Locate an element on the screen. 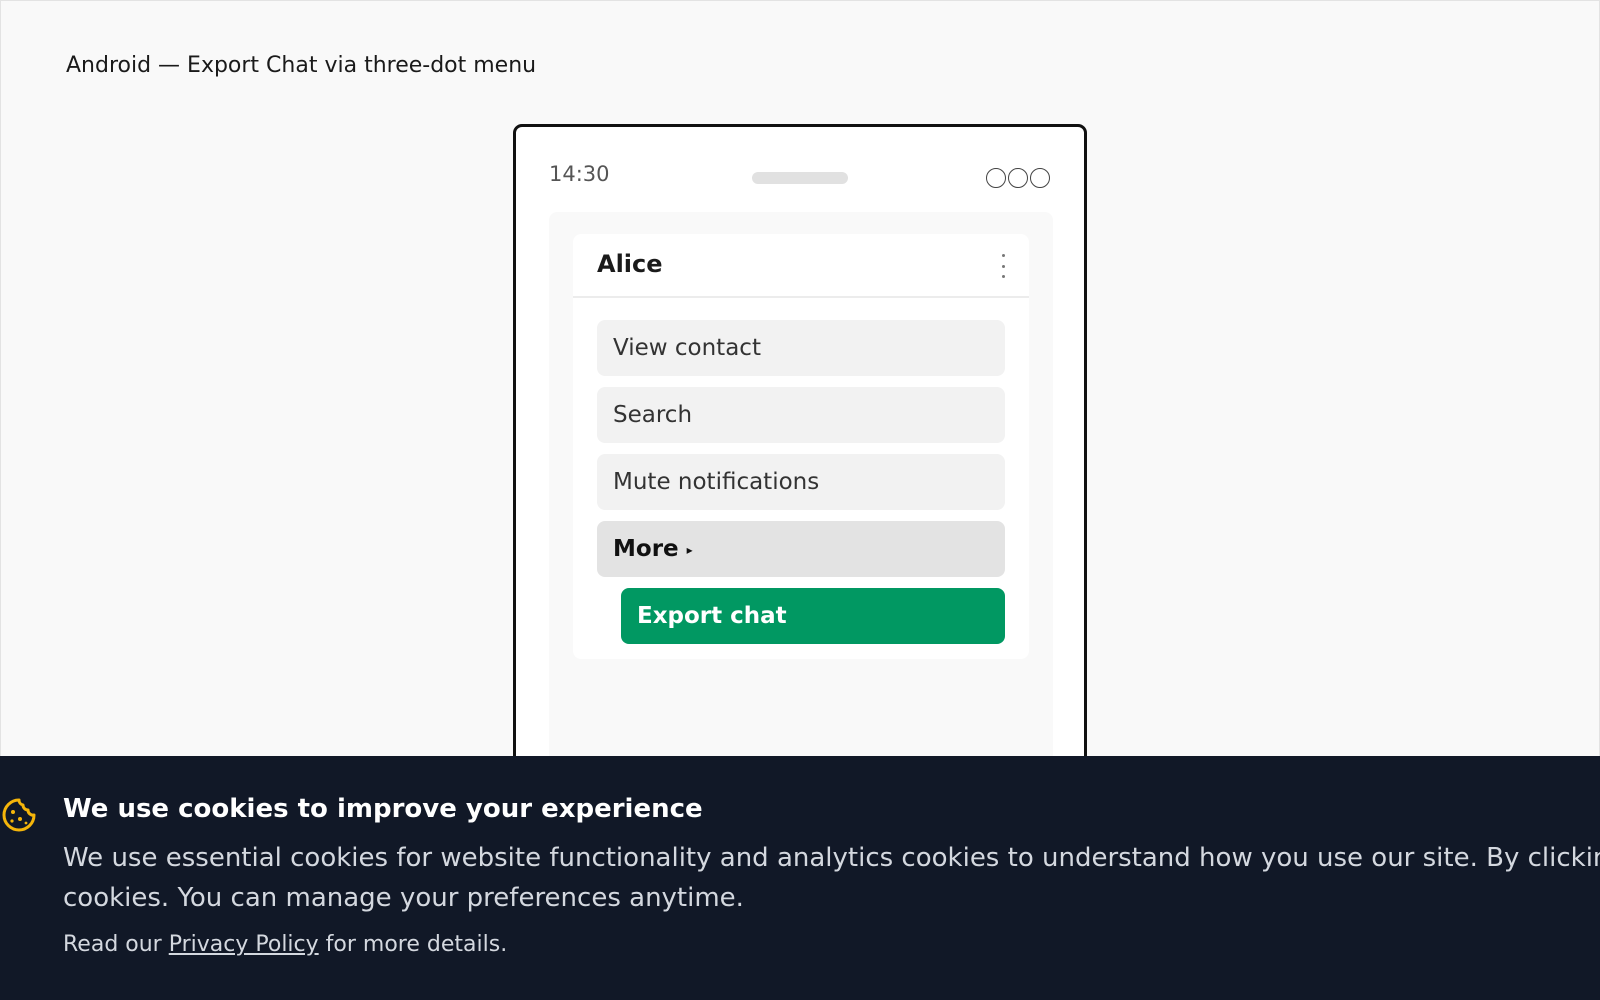 The image size is (1600, 1000). menu-item-mute-notifications: Mute notifications is located at coordinates (801, 482).